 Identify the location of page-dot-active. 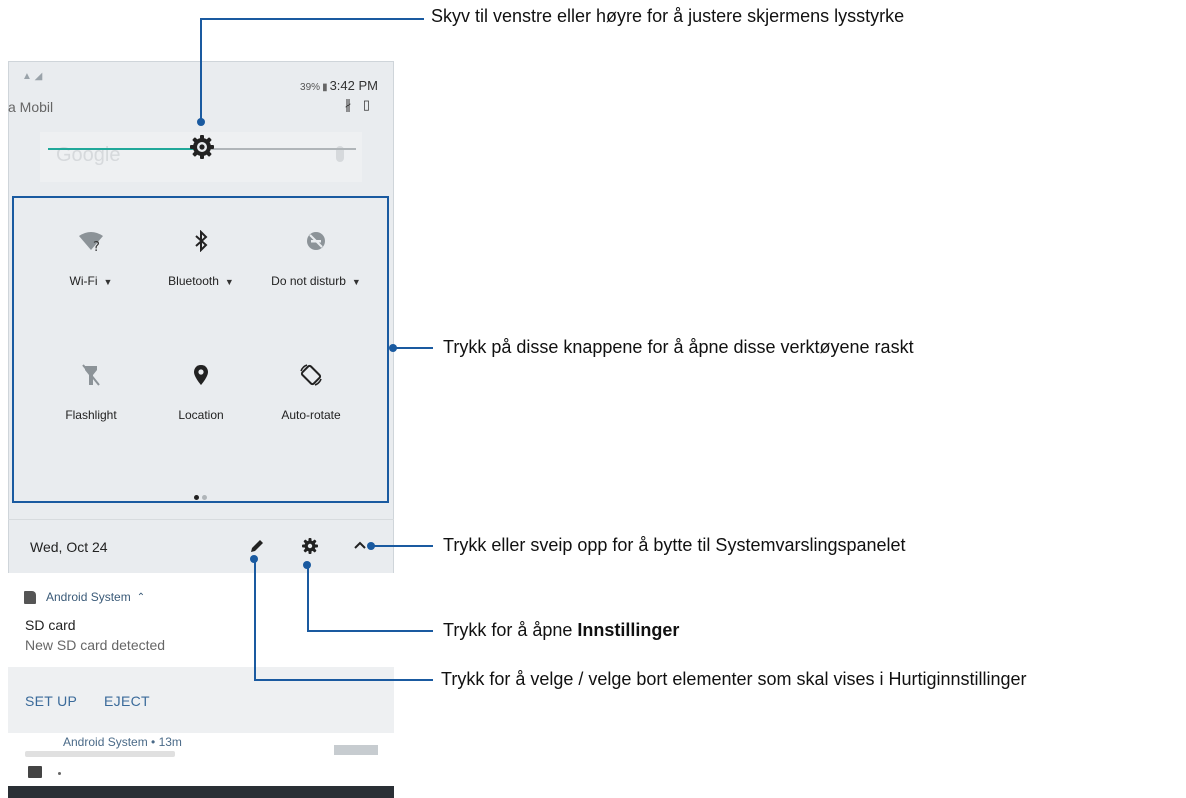
(196, 497).